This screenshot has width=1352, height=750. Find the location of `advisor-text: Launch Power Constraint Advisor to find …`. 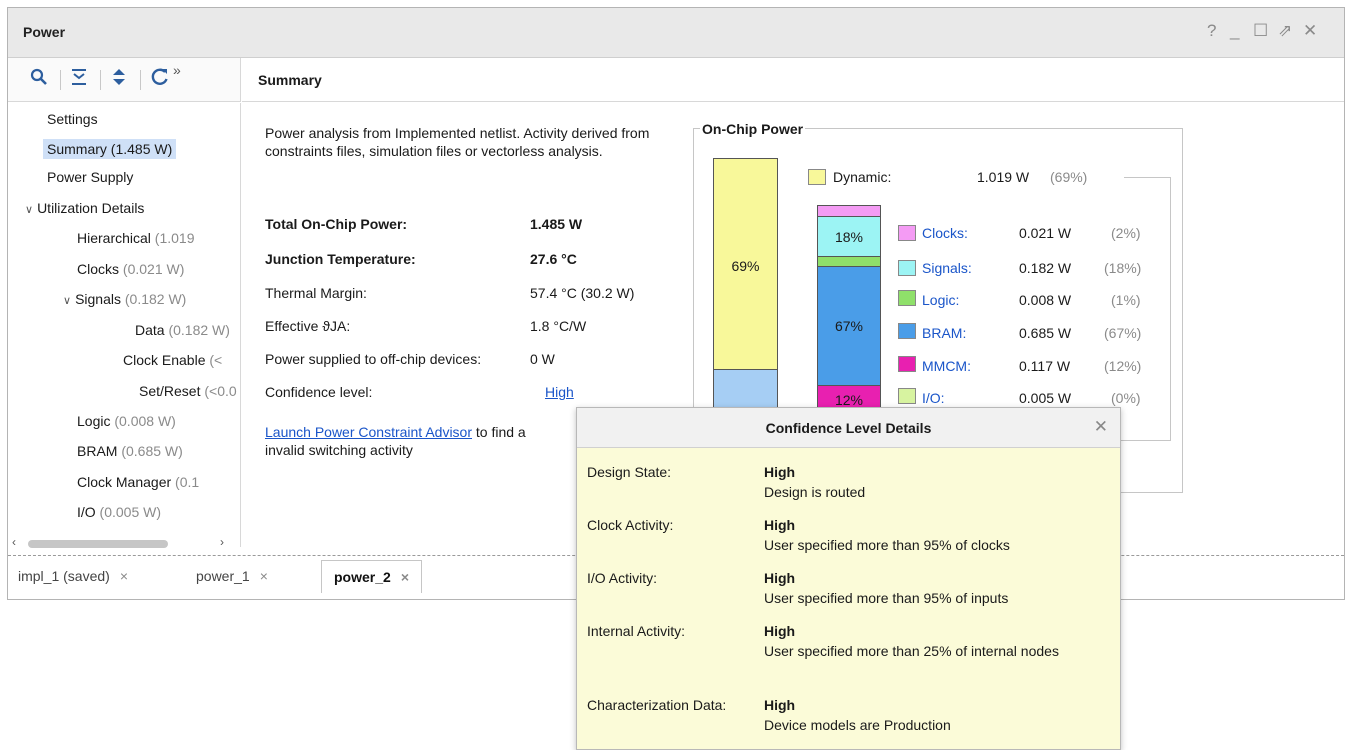

advisor-text: Launch Power Constraint Advisor to find … is located at coordinates (395, 441).